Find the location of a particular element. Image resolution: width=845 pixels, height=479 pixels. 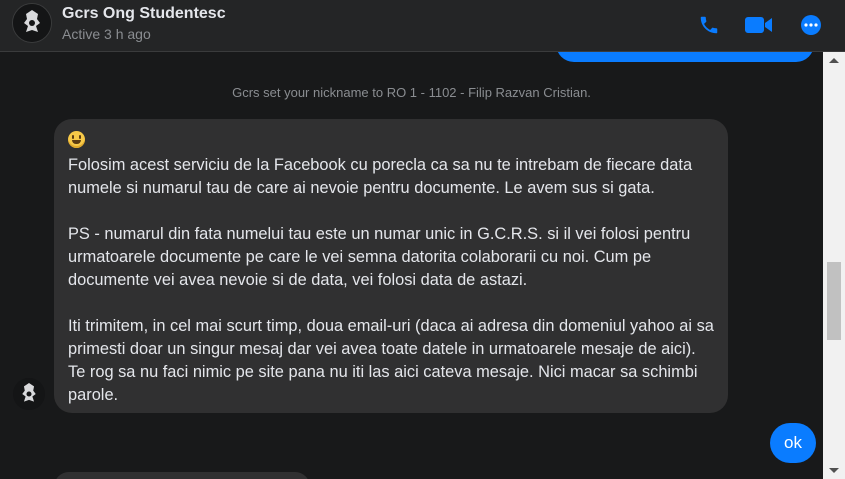

chat-header: Gcrs Ong Studentesc Active 3 h ago is located at coordinates (422, 26).